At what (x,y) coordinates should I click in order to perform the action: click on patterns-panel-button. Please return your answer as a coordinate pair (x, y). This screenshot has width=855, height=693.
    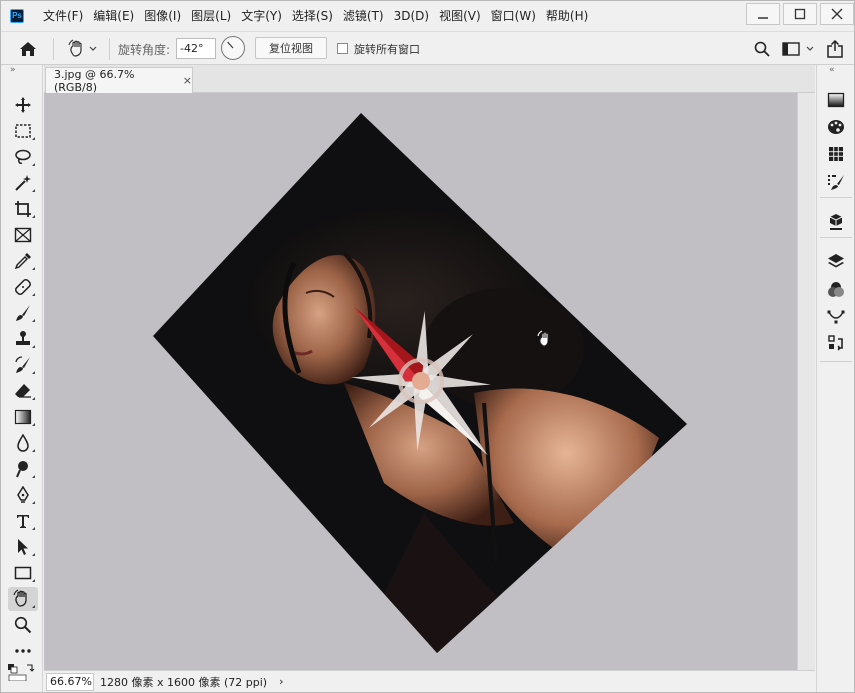
    Looking at the image, I should click on (836, 154).